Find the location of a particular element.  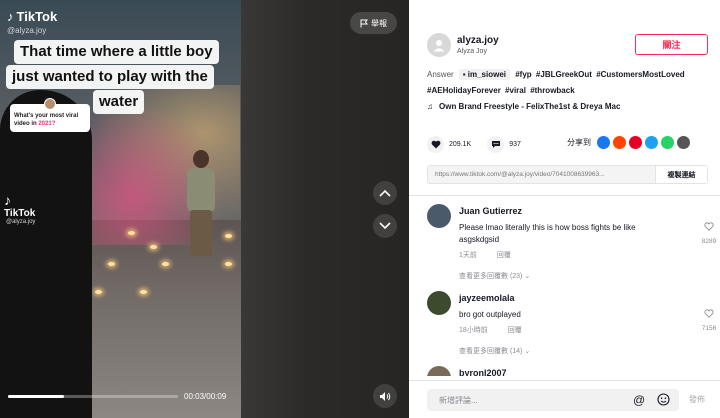

author-row: alyza.joy Alyza Joy is located at coordinates (463, 45).